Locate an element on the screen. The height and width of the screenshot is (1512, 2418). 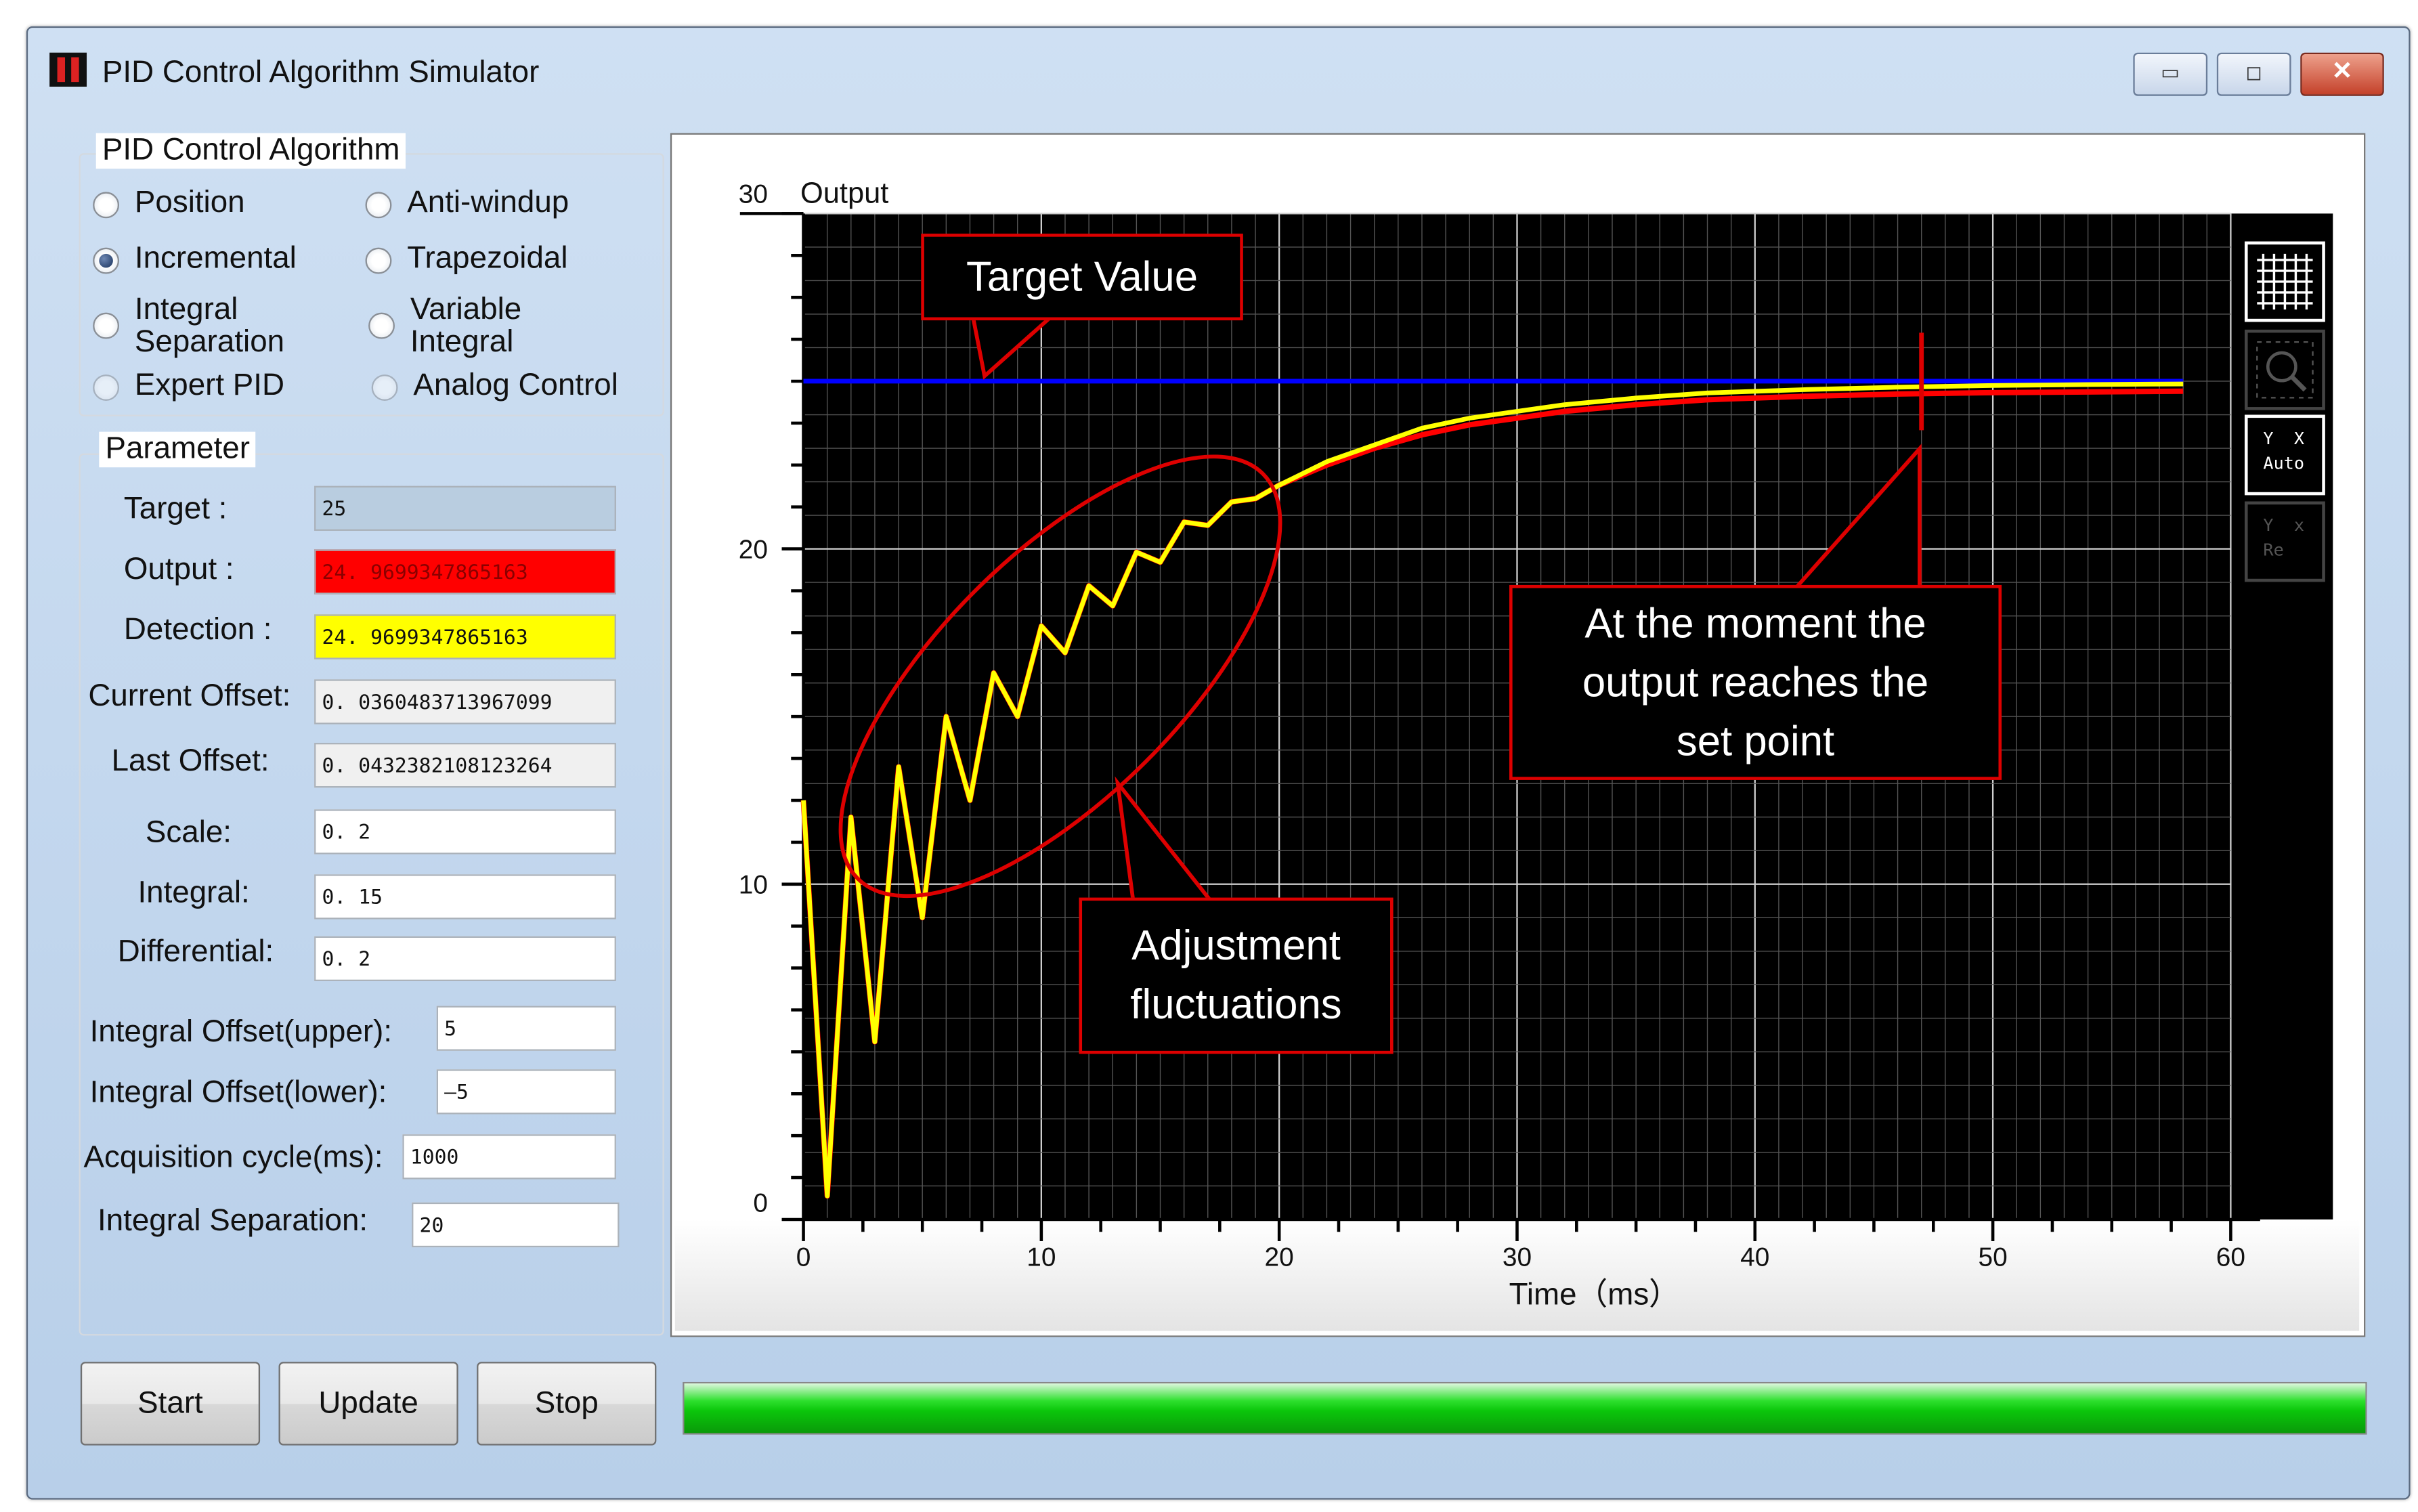
x-tick-label: 30 is located at coordinates (1517, 1257).